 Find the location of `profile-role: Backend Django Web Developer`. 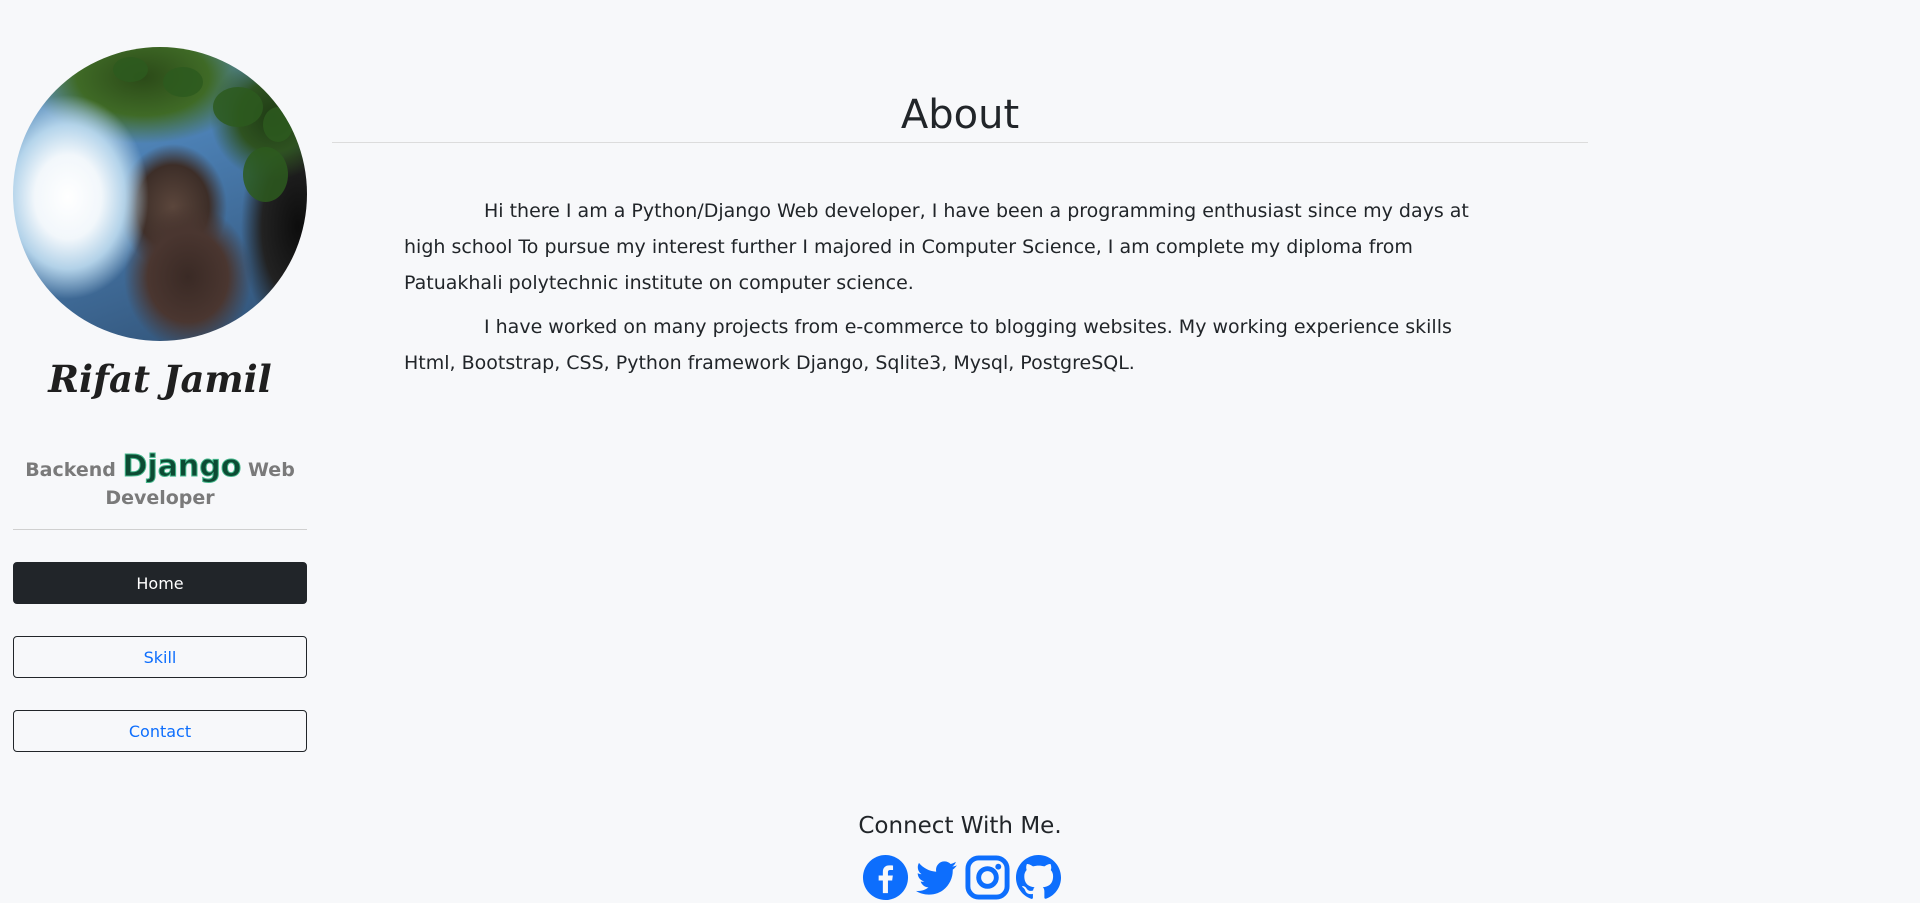

profile-role: Backend Django Web Developer is located at coordinates (160, 481).